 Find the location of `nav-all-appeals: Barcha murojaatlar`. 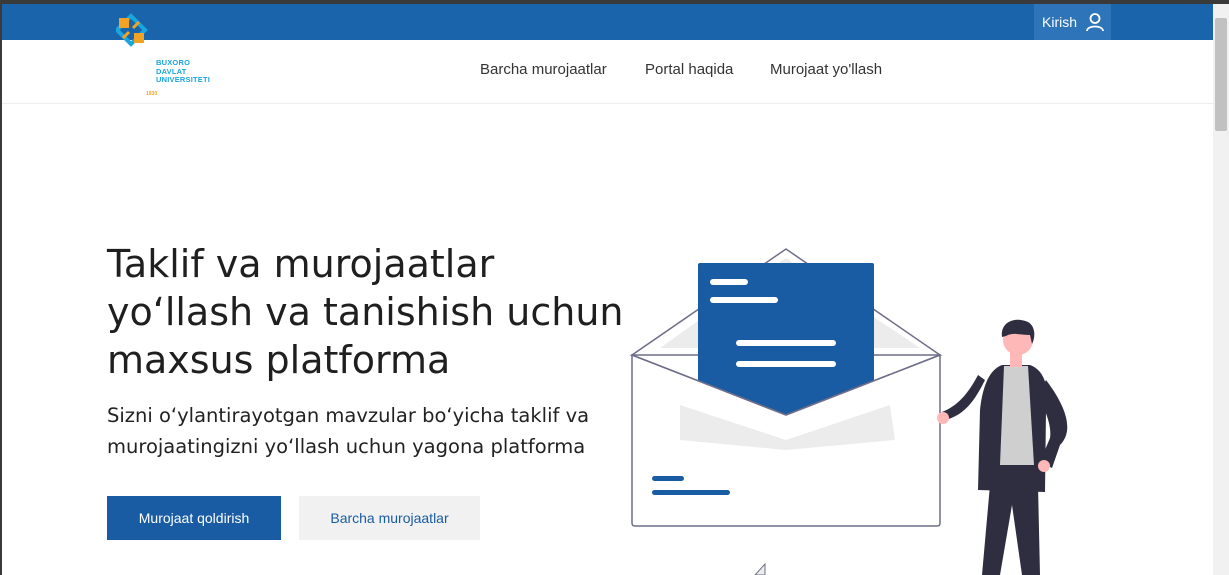

nav-all-appeals: Barcha murojaatlar is located at coordinates (543, 69).